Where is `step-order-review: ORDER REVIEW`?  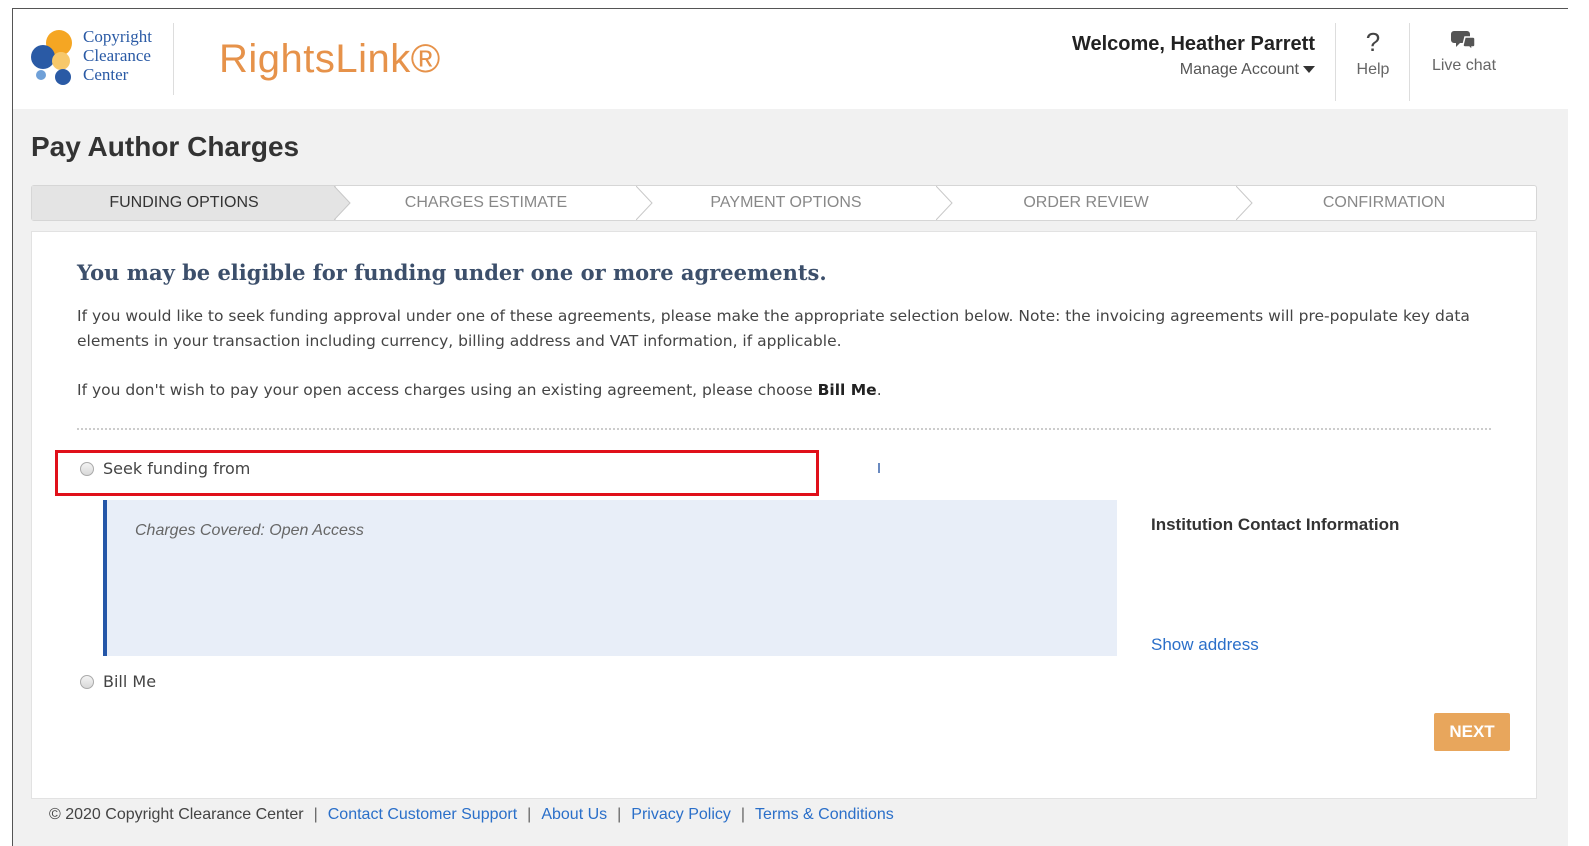 step-order-review: ORDER REVIEW is located at coordinates (1086, 203).